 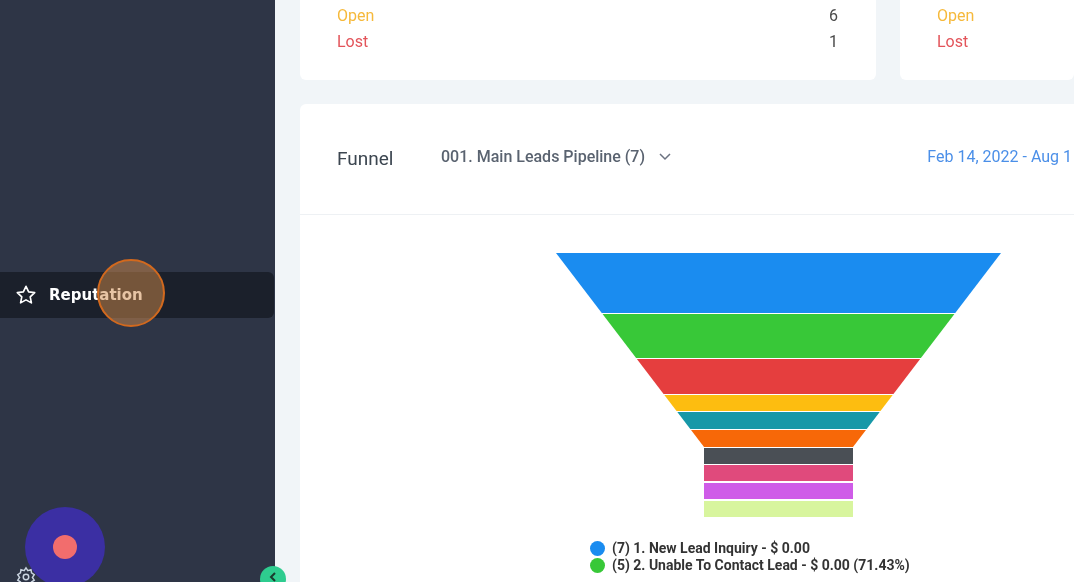 What do you see at coordinates (26, 574) in the screenshot?
I see `settings-icon` at bounding box center [26, 574].